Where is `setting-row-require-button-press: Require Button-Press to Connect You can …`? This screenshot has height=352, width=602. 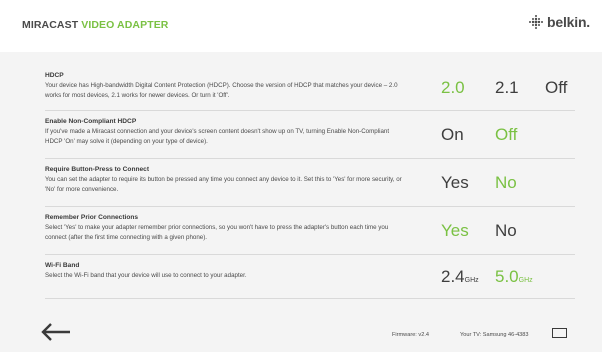
setting-row-require-button-press: Require Button-Press to Connect You can … is located at coordinates (310, 182).